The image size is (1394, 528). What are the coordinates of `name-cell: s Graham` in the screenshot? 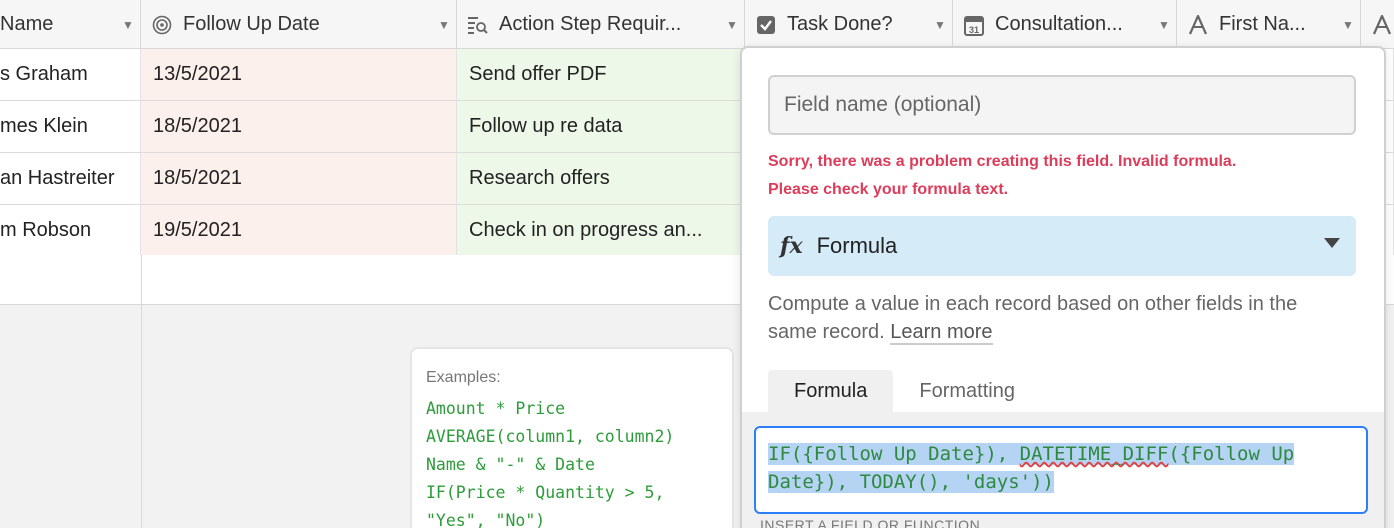 It's located at (70, 74).